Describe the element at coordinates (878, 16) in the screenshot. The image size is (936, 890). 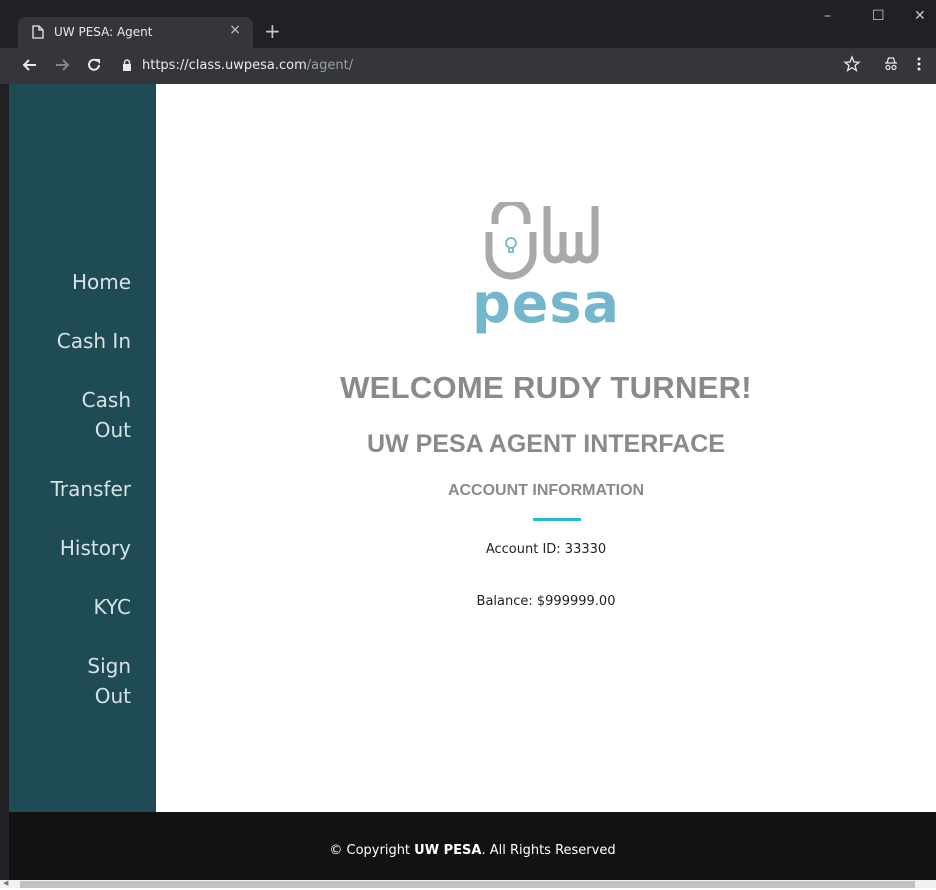
I see `maximize-icon: ☐` at that location.